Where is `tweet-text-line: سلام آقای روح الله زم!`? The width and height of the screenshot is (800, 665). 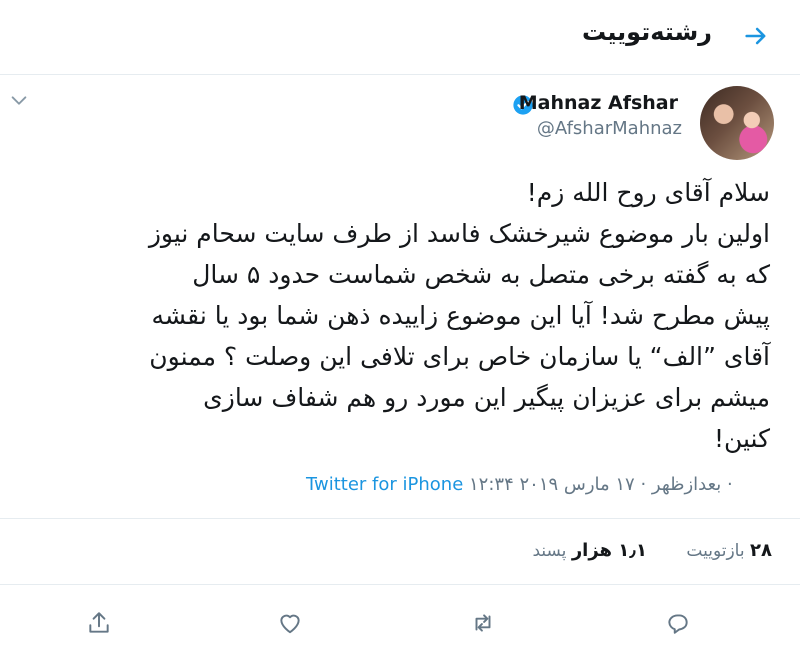
tweet-text-line: سلام آقای روح الله زم! is located at coordinates (648, 192).